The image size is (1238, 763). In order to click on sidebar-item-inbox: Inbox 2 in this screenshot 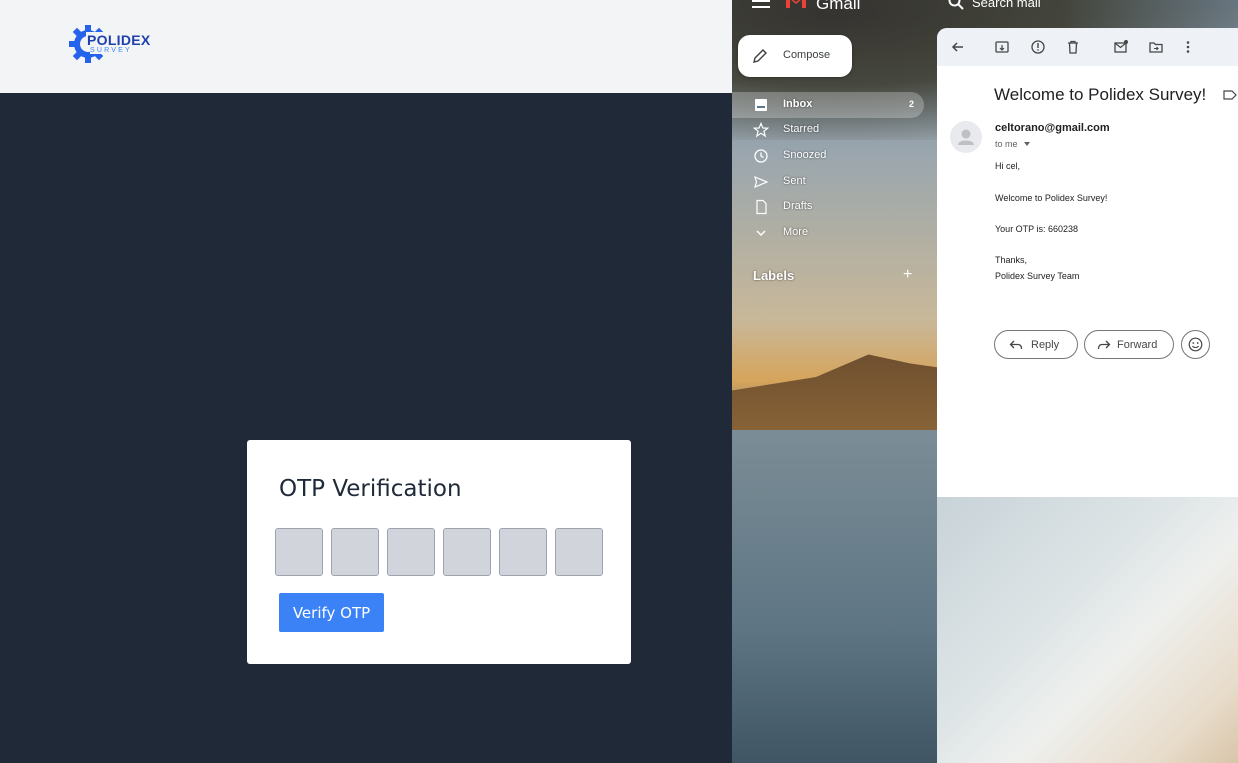, I will do `click(828, 105)`.